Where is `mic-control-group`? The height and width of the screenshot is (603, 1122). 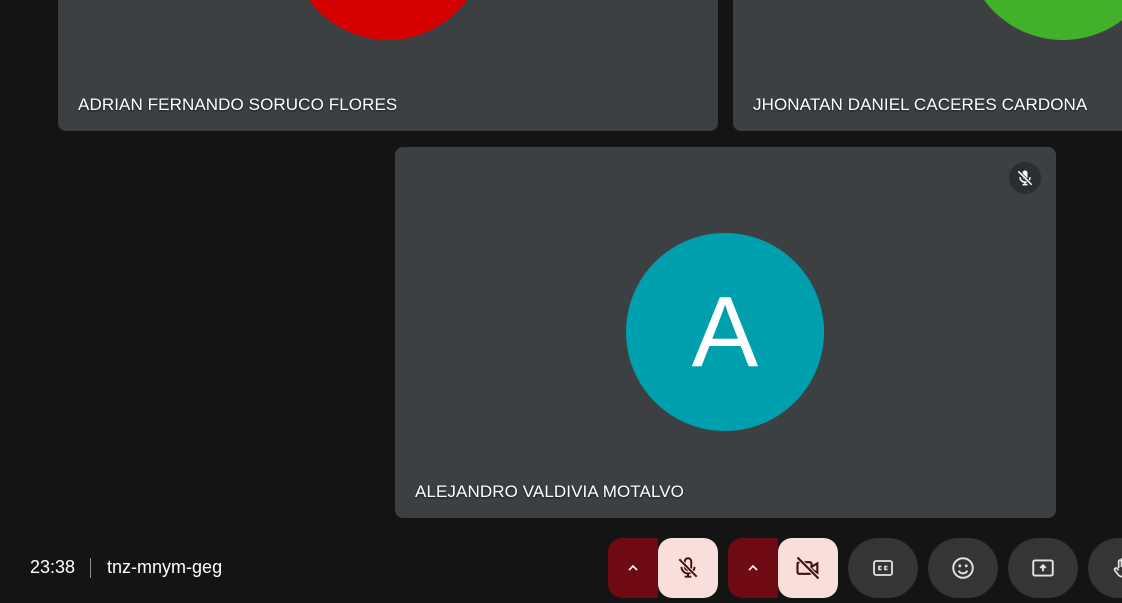 mic-control-group is located at coordinates (663, 568).